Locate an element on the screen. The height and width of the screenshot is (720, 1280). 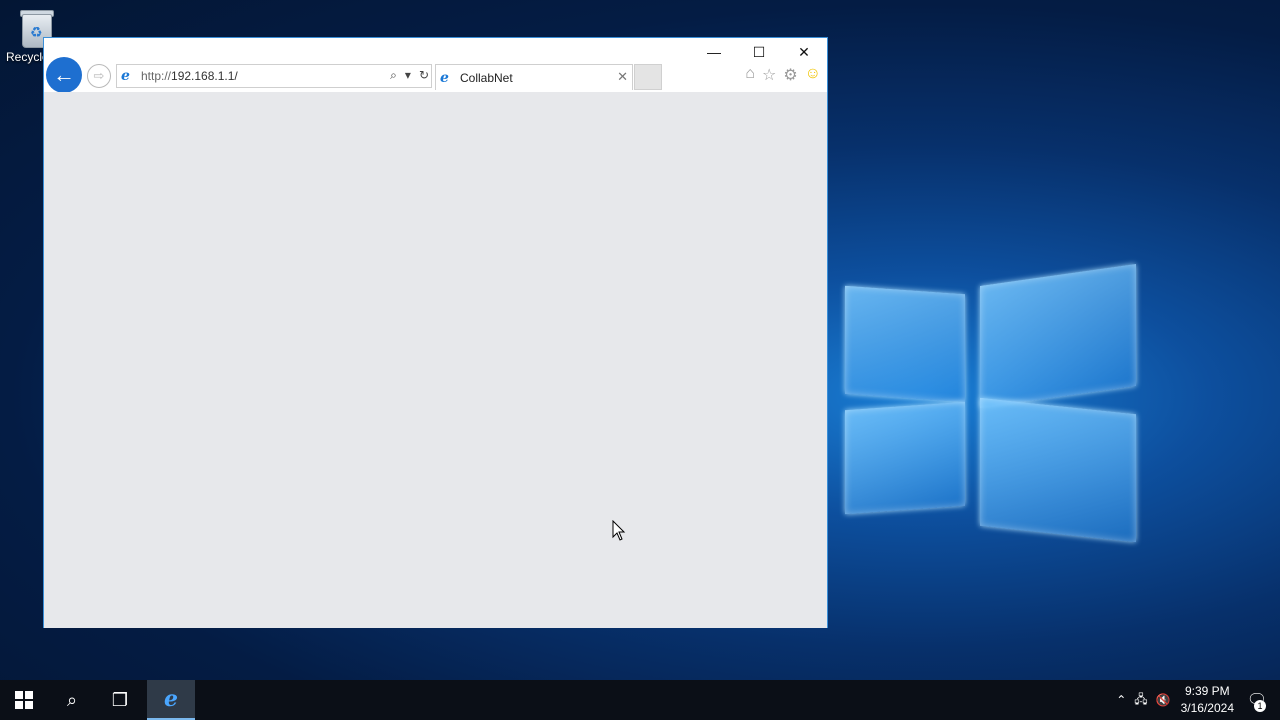
task-view-icon: ❐ is located at coordinates (120, 699).